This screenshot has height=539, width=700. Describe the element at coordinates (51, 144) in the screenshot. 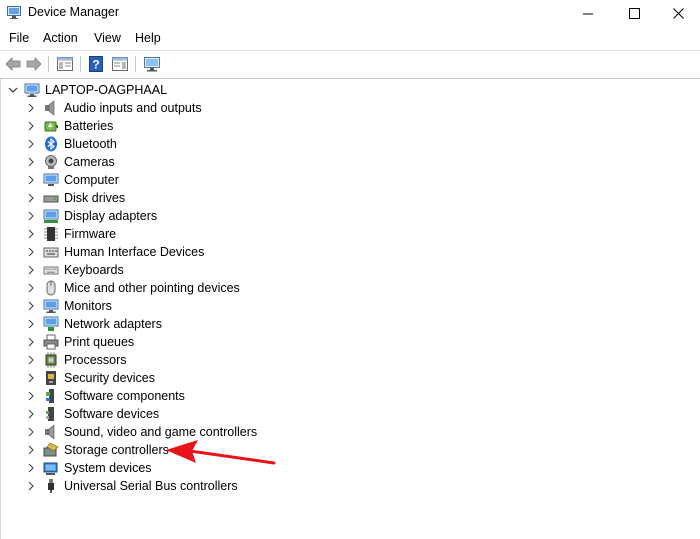

I see `bluetooth-icon` at that location.